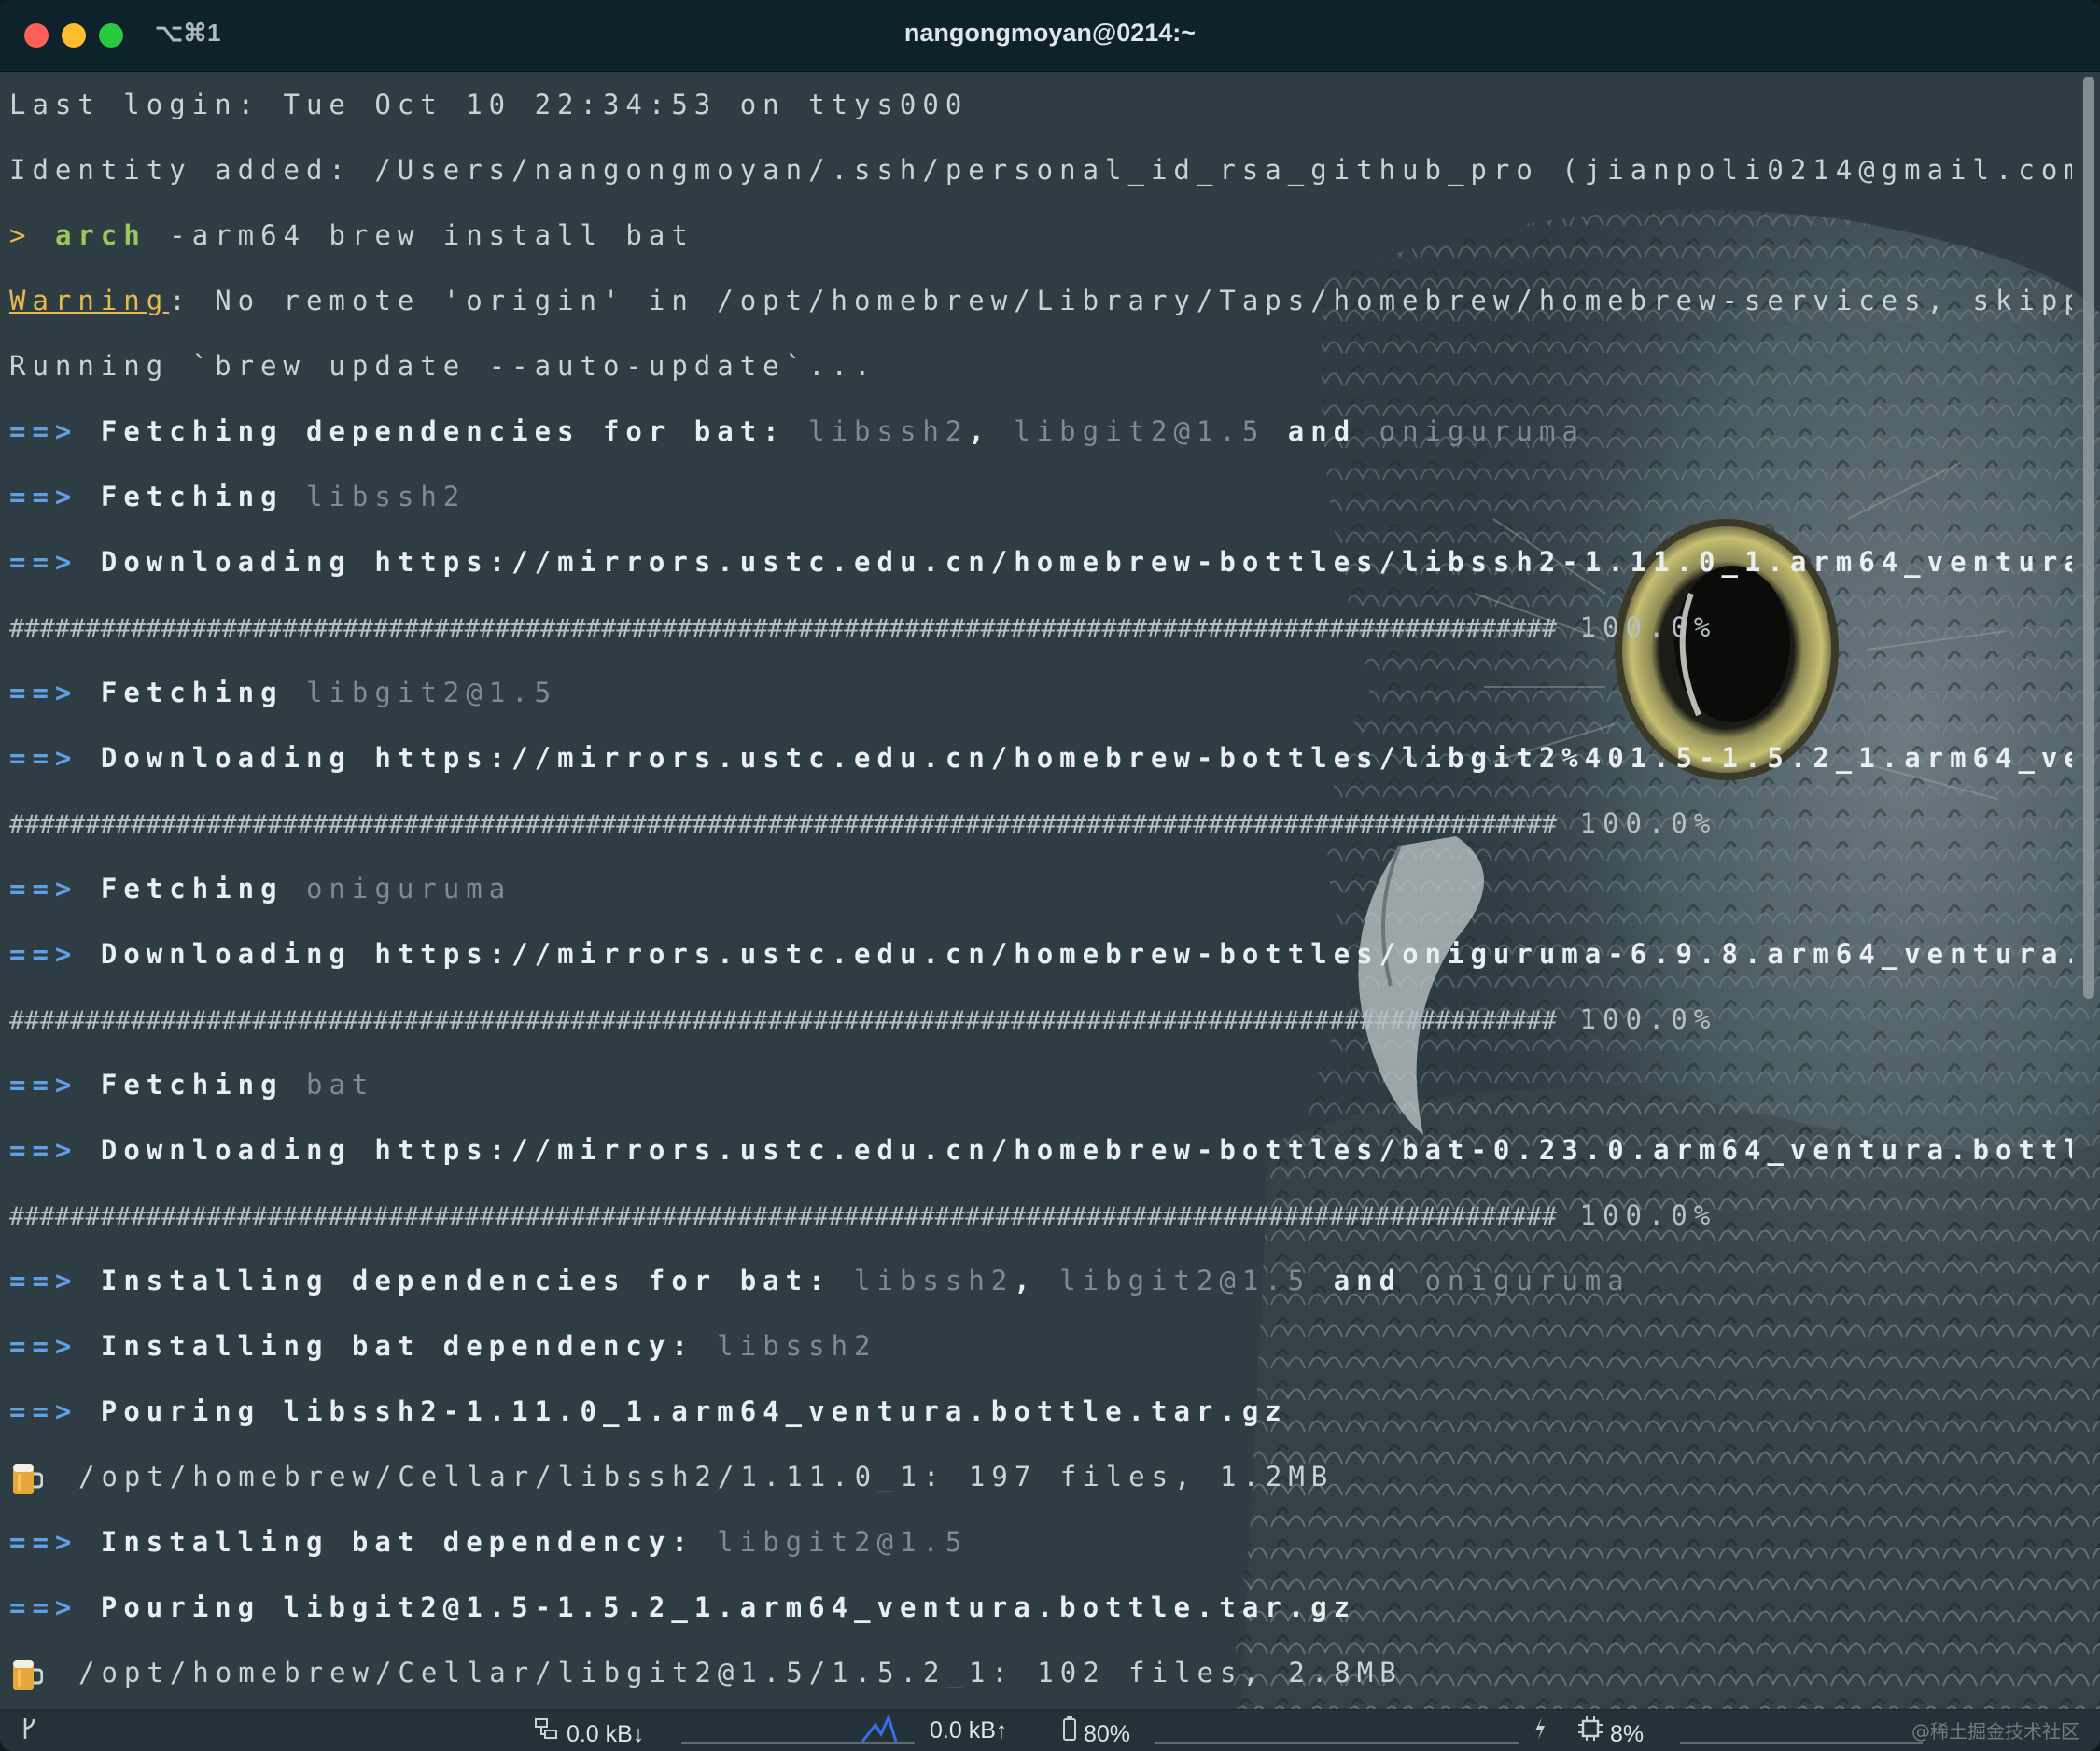  What do you see at coordinates (100, 235) in the screenshot?
I see `command-name: arch` at bounding box center [100, 235].